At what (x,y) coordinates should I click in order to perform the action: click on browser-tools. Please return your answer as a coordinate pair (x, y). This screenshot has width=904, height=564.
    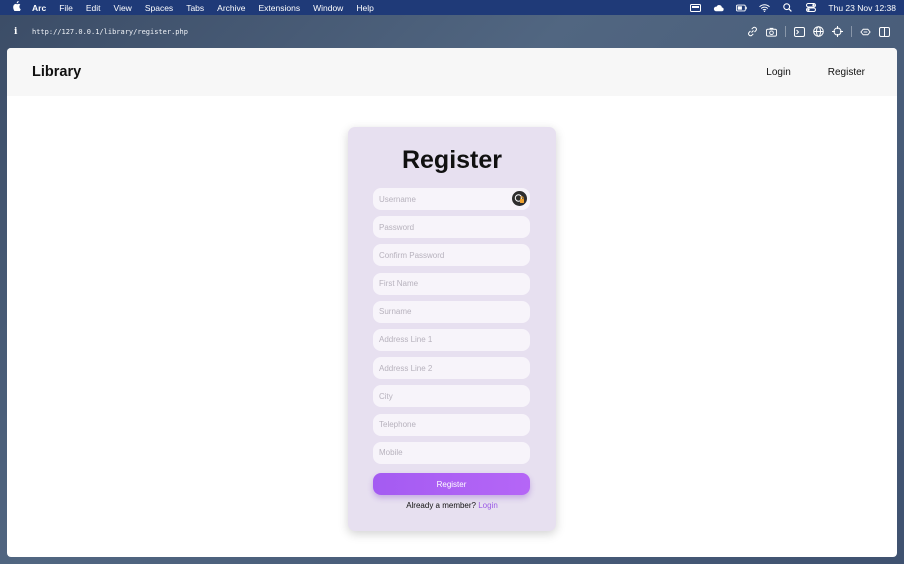
    Looking at the image, I should click on (818, 31).